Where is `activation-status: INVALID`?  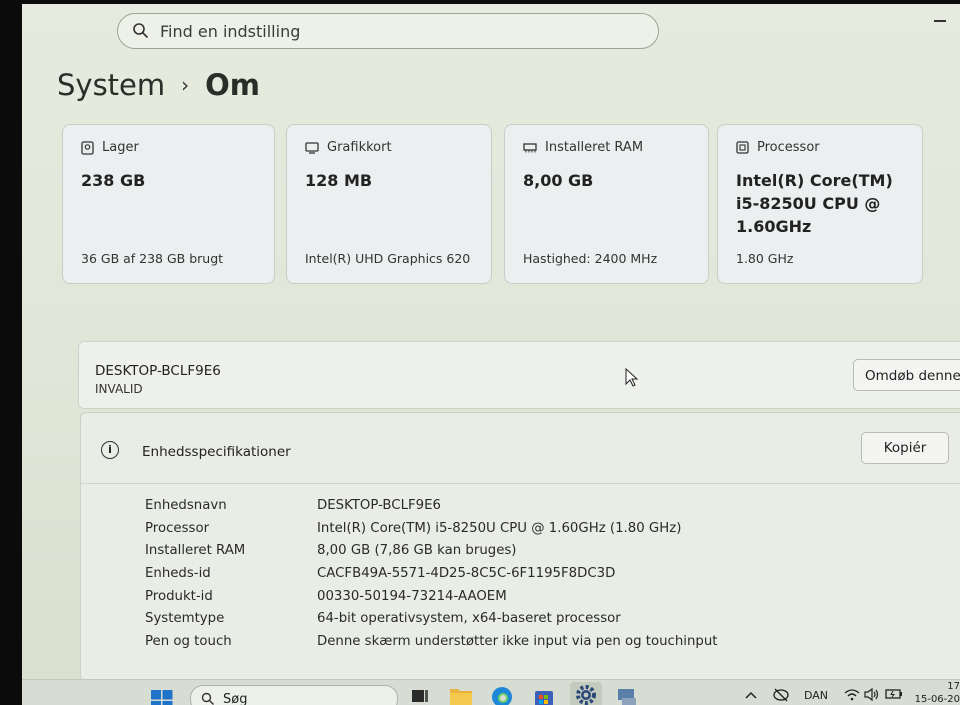
activation-status: INVALID is located at coordinates (119, 389).